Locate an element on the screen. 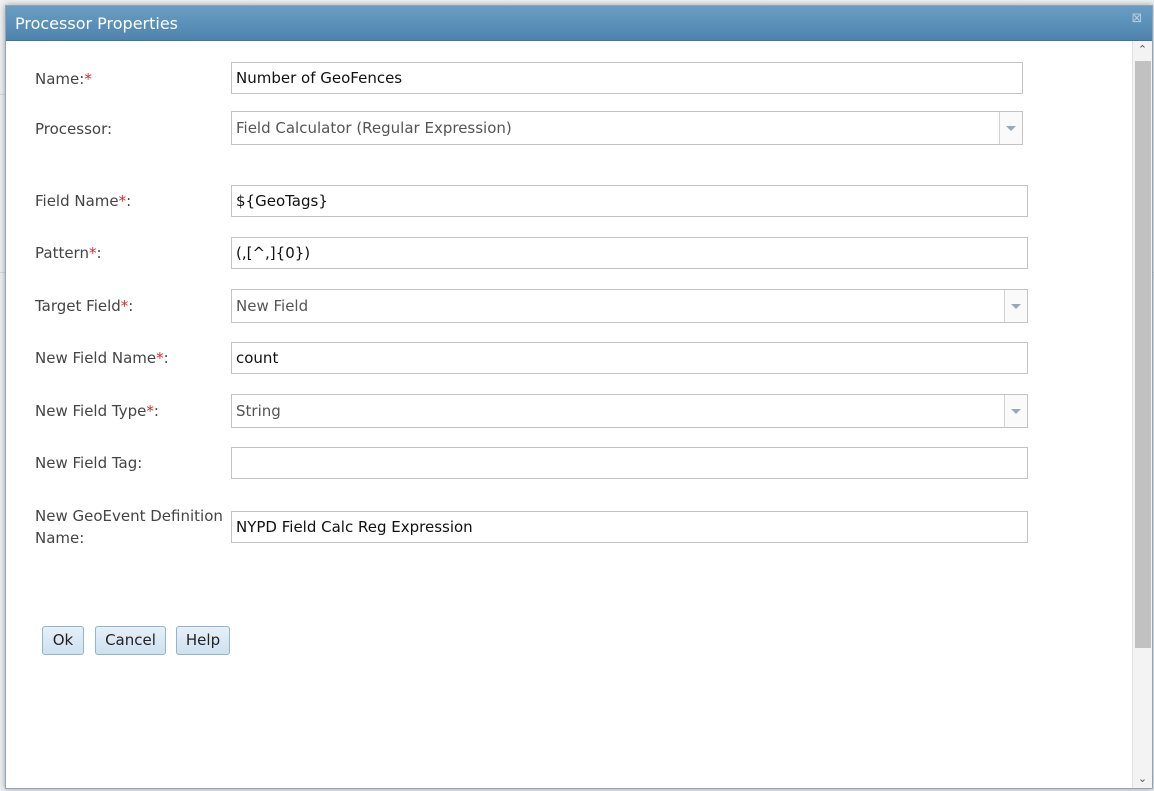 Image resolution: width=1154 pixels, height=791 pixels. processor-select-value: Field Calculator (Regular Expression) is located at coordinates (374, 128).